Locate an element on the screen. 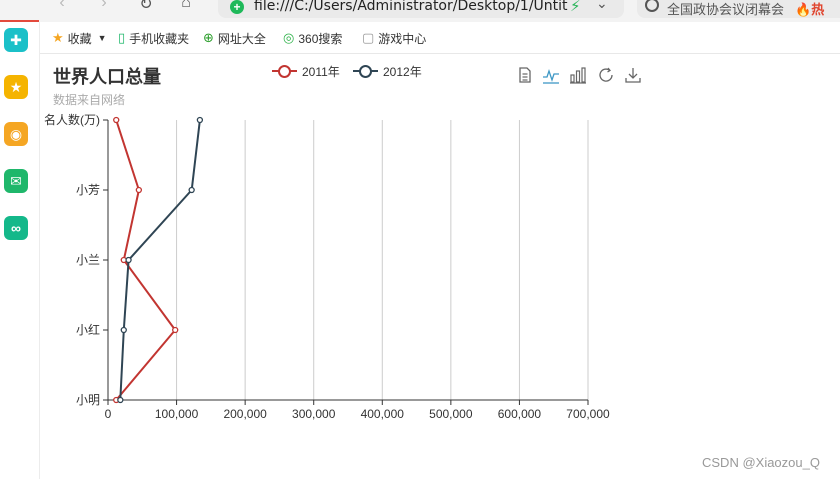 The image size is (840, 479). x-tick-label: 500,000 is located at coordinates (451, 414).